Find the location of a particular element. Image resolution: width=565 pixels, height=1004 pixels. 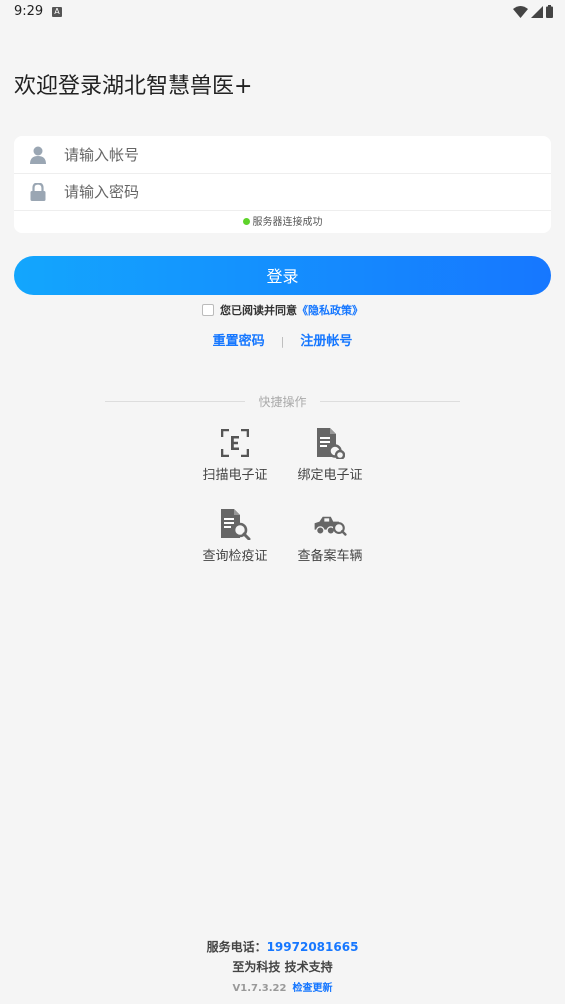

version-text: V1.7.3.22 is located at coordinates (259, 988).